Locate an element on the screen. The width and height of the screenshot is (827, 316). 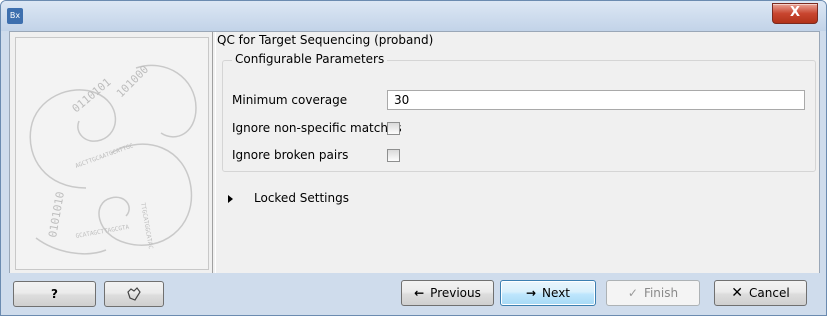
svg-text: 101000 is located at coordinates (132, 81).